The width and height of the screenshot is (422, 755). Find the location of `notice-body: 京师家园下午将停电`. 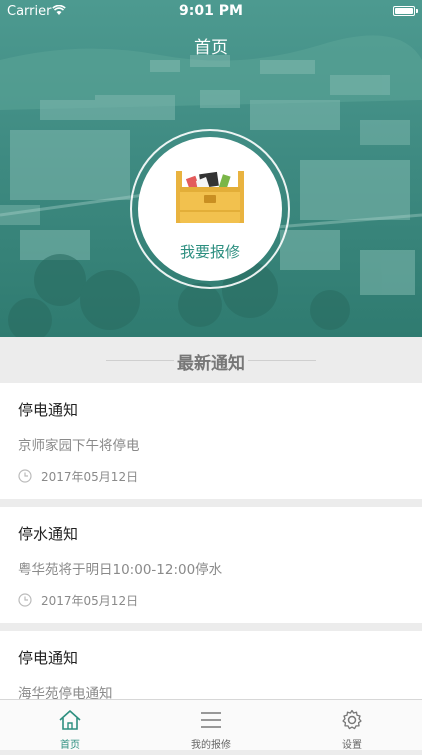

notice-body: 京师家园下午将停电 is located at coordinates (79, 446).